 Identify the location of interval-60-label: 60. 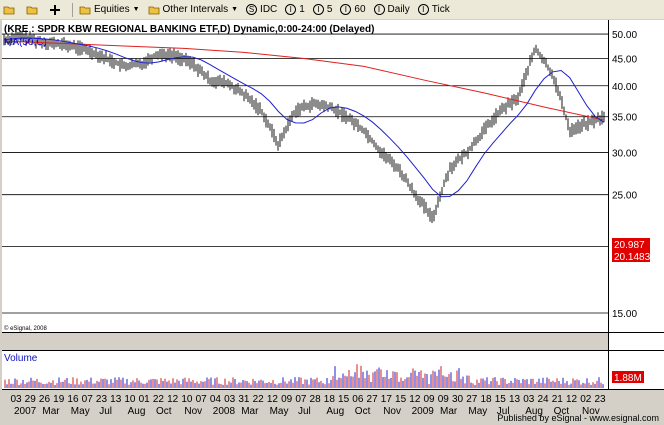
(360, 9).